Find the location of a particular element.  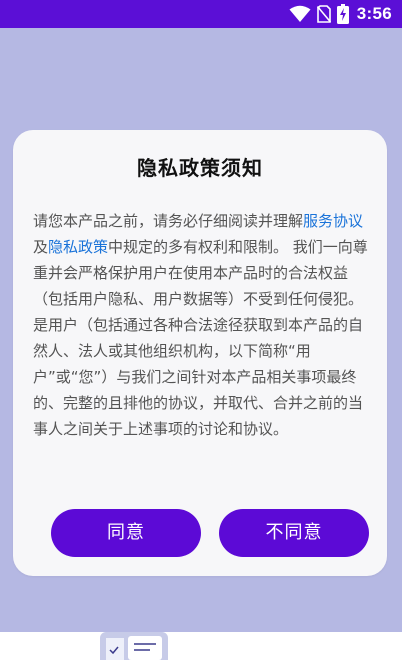

document-icon is located at coordinates (134, 648).